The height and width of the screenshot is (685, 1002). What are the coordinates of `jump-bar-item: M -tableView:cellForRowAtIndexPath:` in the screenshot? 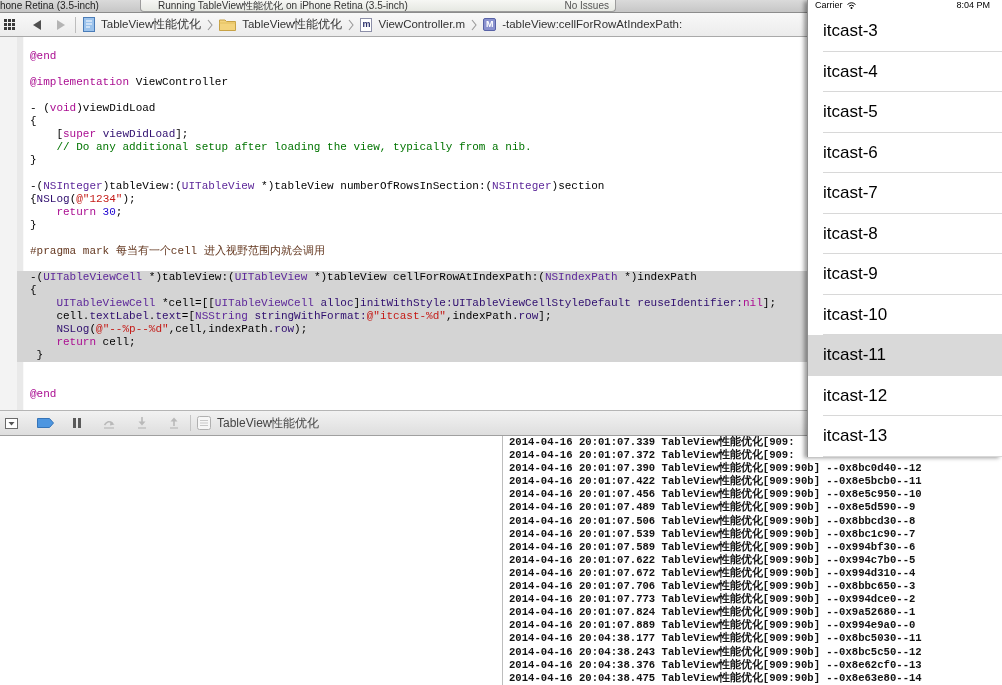 It's located at (583, 24).